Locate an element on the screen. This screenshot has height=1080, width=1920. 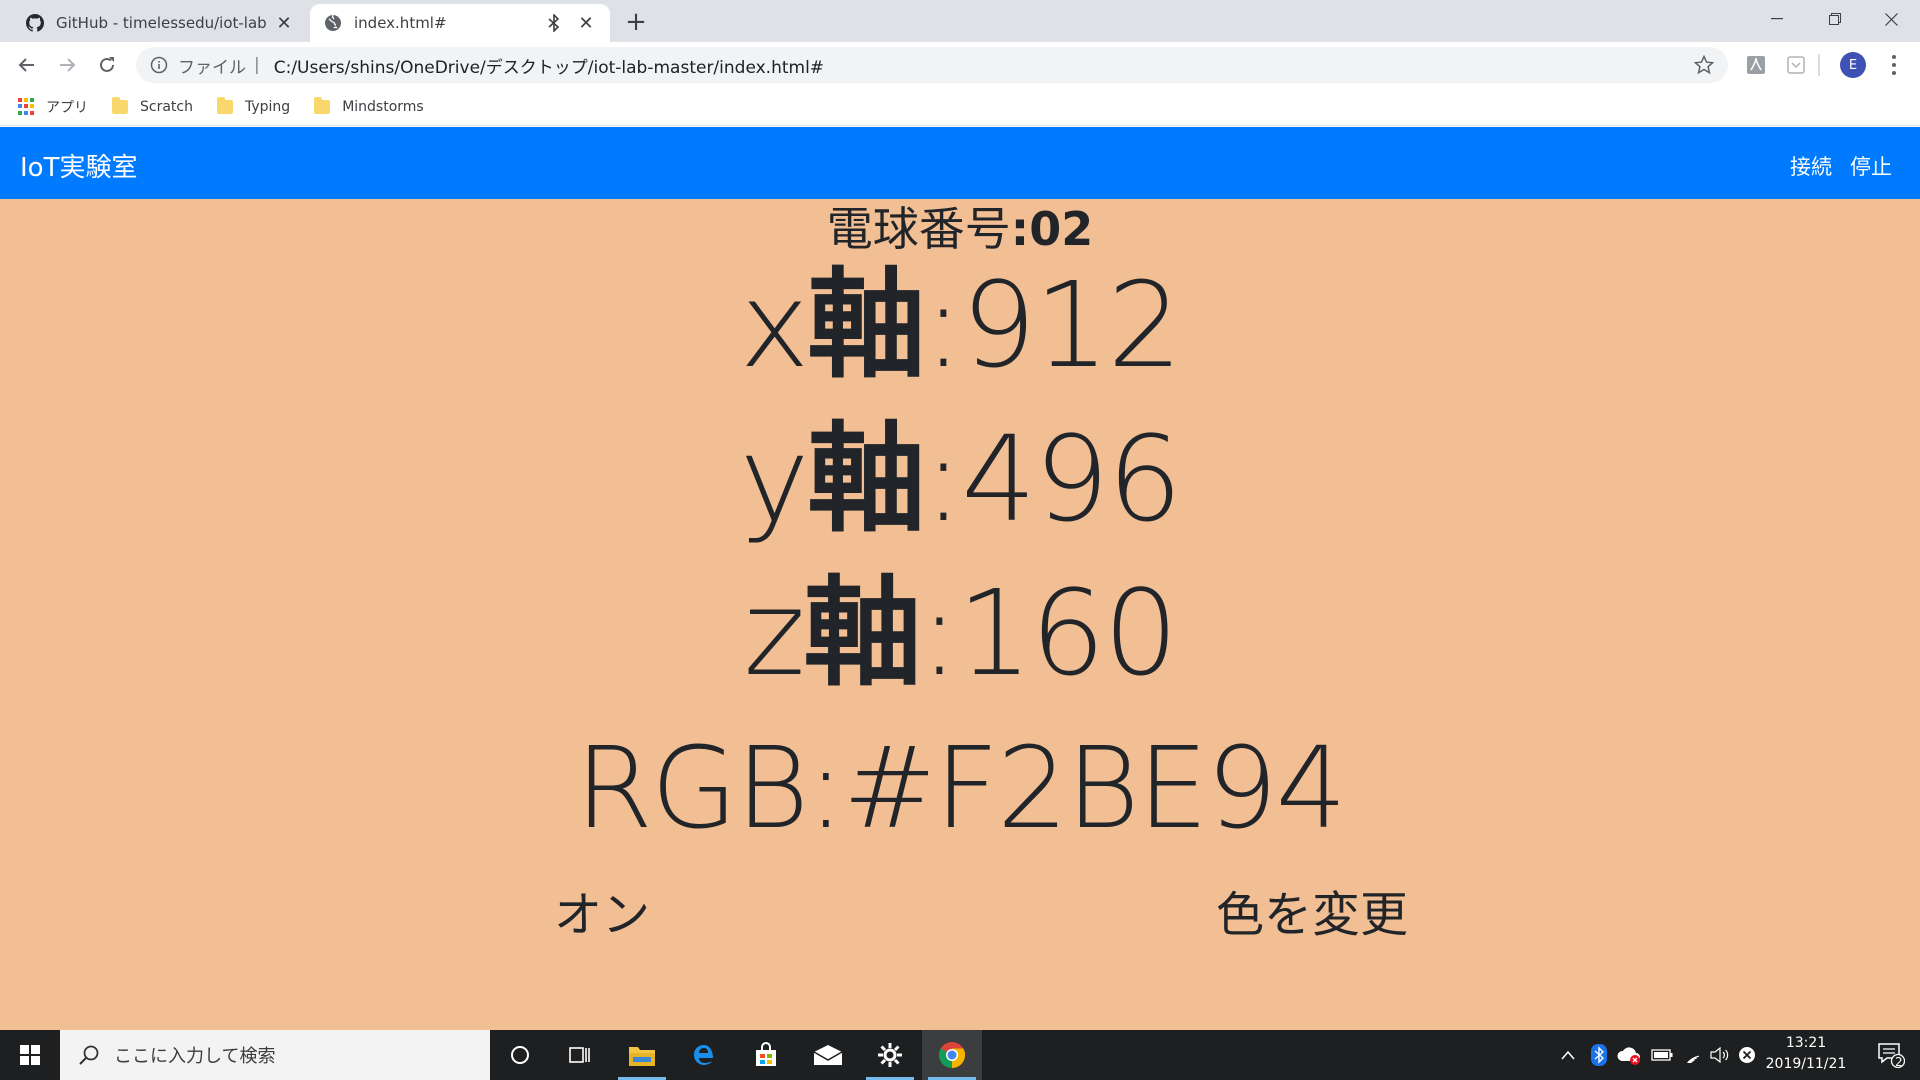
close-window-button is located at coordinates (1891, 19).